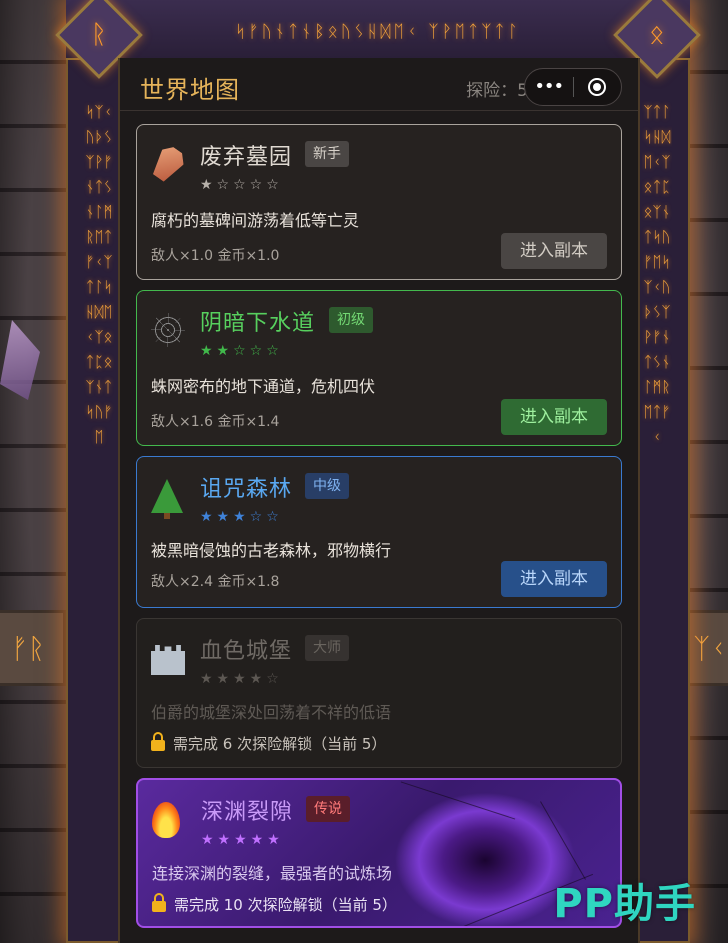 This screenshot has height=943, width=728. I want to click on dungeon-name: 废弃墓园, so click(246, 157).